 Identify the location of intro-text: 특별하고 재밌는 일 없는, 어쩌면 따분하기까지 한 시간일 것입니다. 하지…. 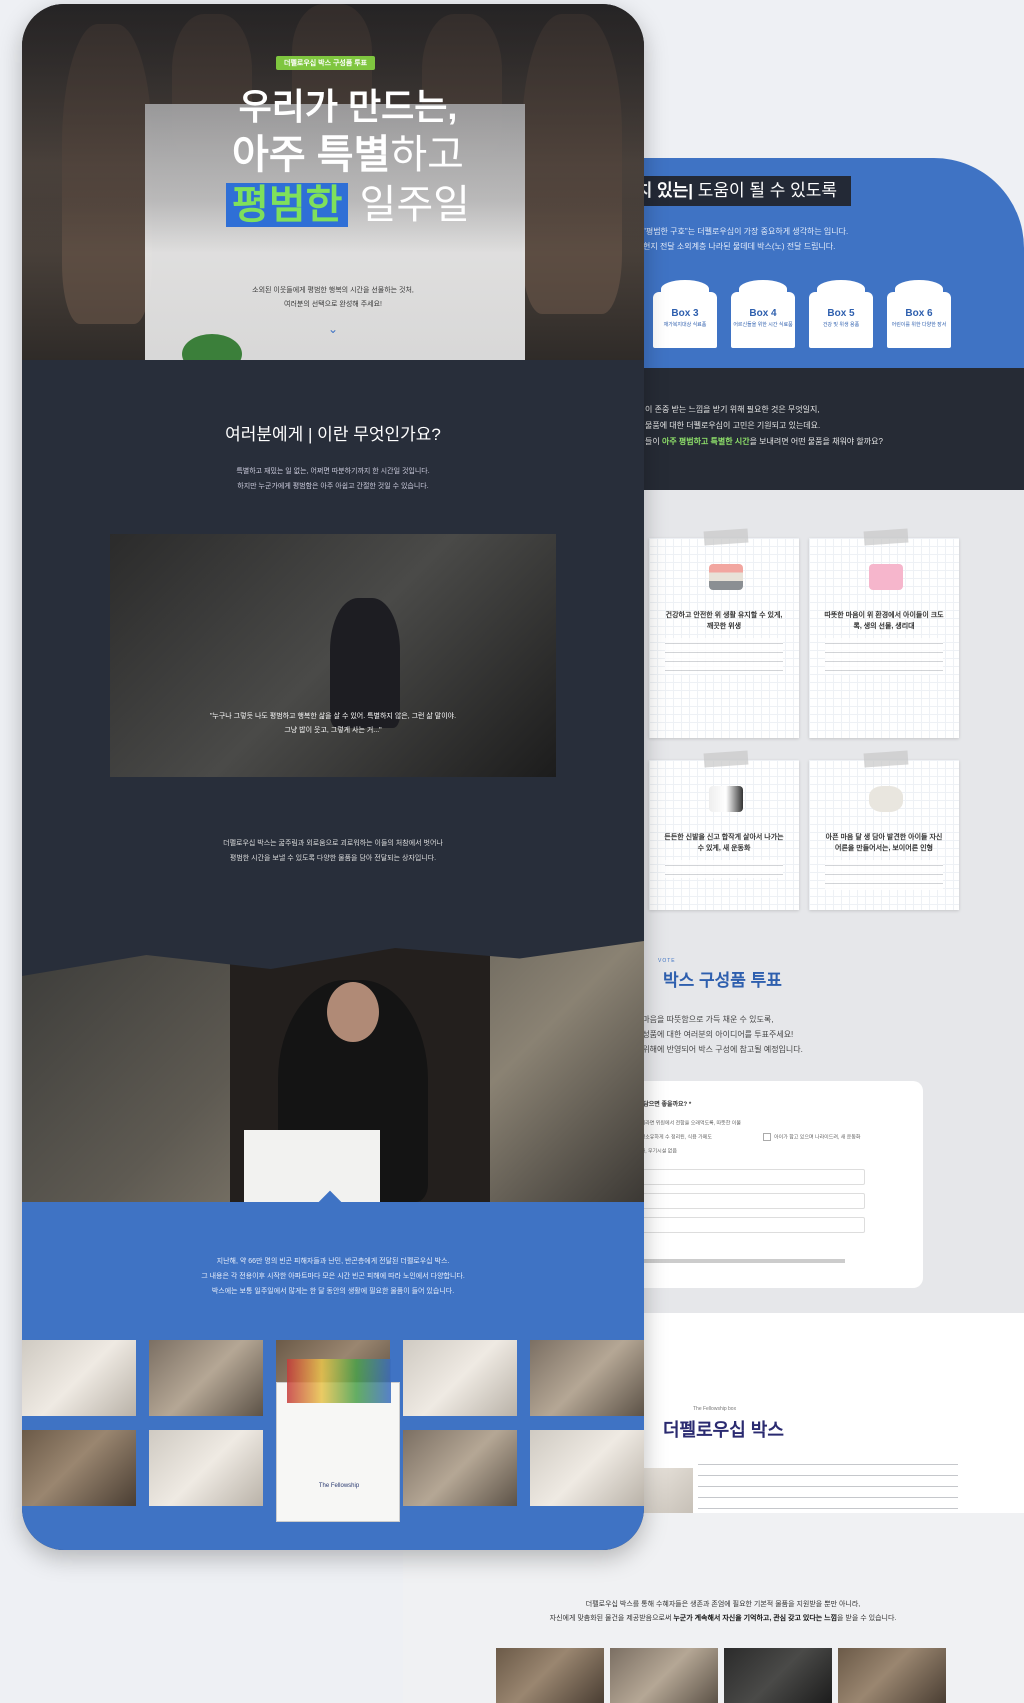
(333, 479).